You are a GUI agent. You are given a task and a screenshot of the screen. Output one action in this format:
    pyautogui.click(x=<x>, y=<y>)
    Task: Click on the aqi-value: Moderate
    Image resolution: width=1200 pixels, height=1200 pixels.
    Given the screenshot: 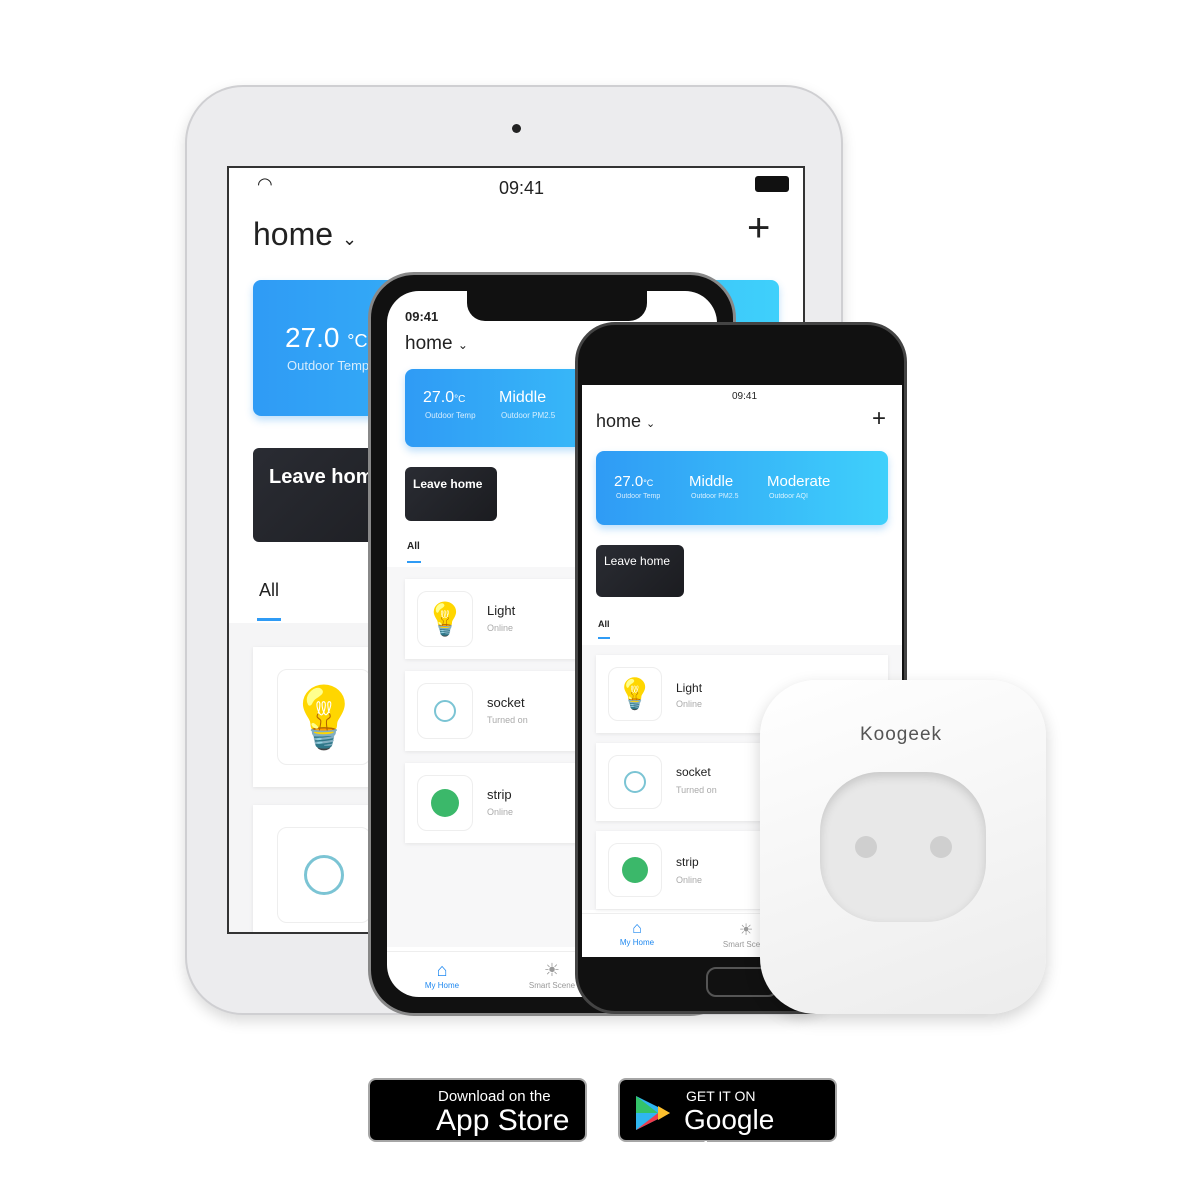 What is the action you would take?
    pyautogui.click(x=799, y=481)
    